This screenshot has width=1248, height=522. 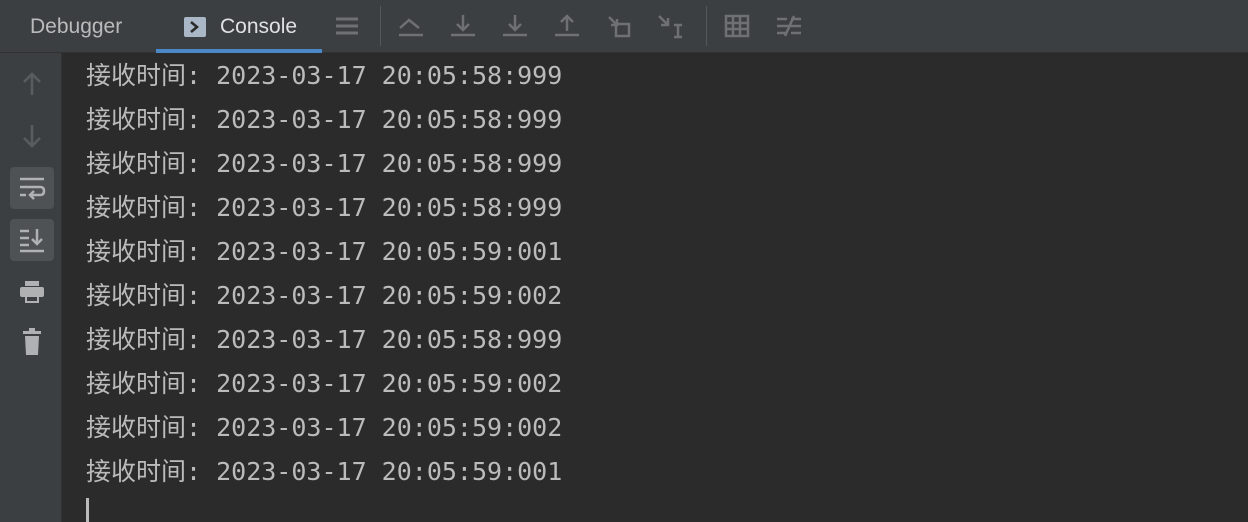 I want to click on console-icon, so click(x=195, y=26).